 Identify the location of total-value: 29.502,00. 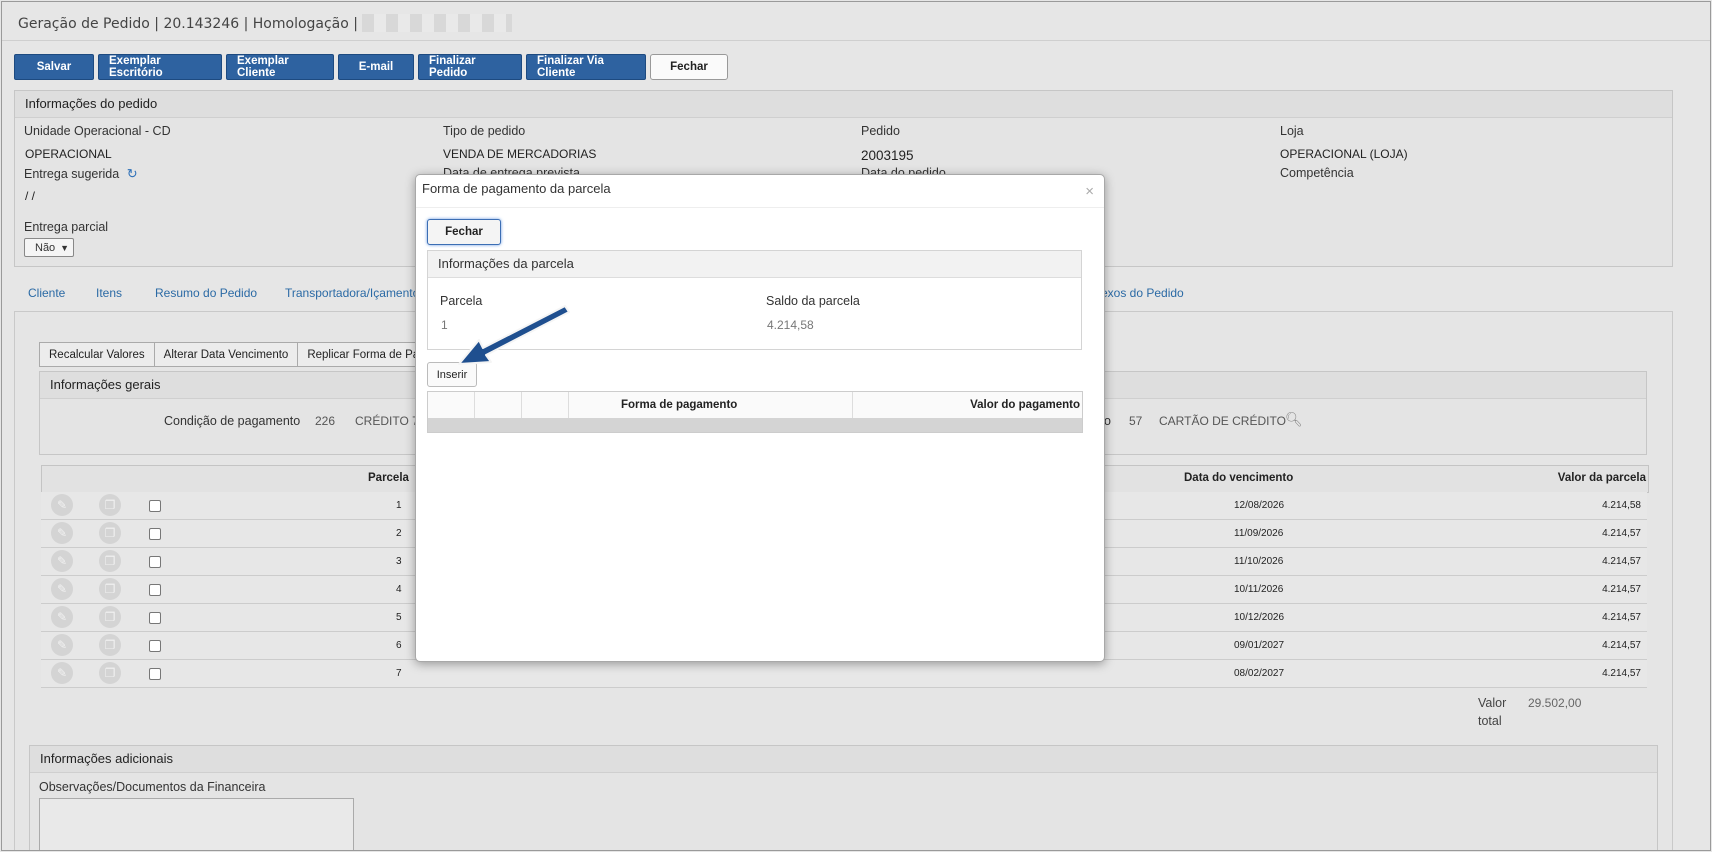
(1555, 703).